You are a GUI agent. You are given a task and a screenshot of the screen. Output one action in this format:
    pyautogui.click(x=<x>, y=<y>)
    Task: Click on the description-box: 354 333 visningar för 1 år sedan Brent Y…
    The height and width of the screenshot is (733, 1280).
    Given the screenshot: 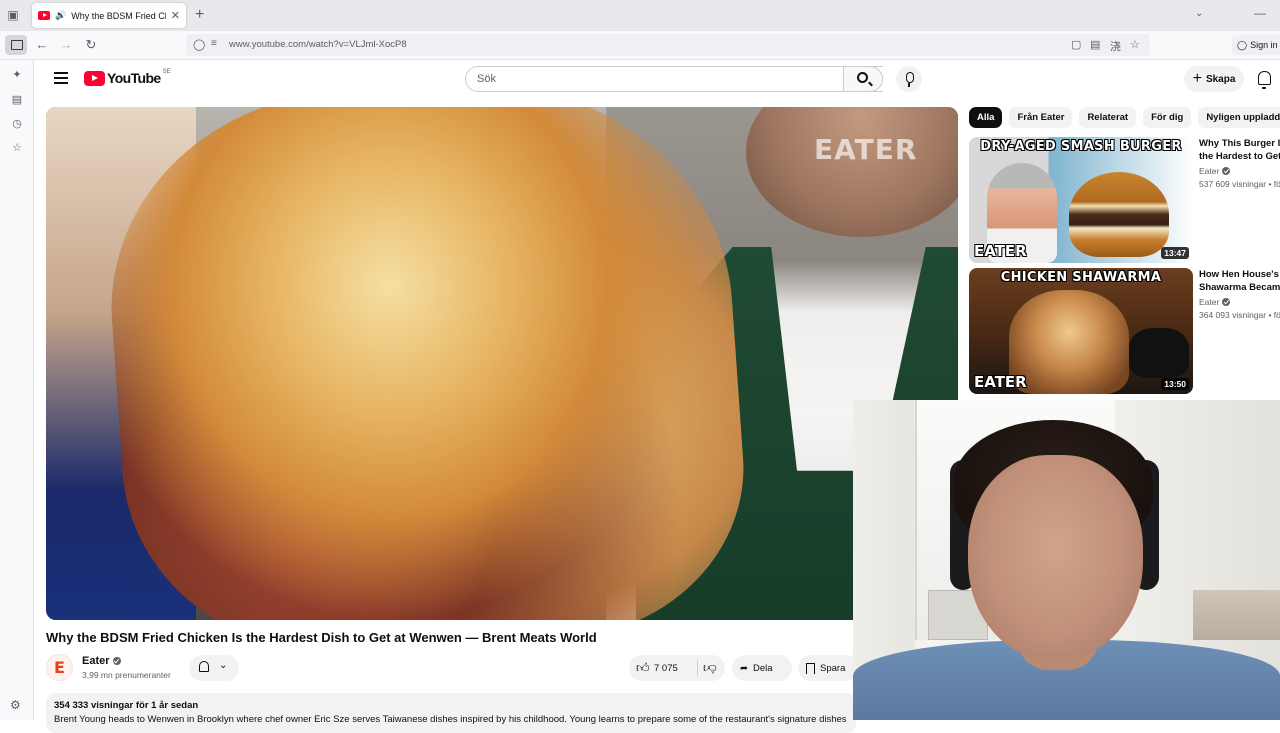 What is the action you would take?
    pyautogui.click(x=451, y=713)
    